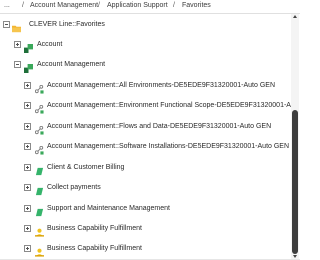 This screenshot has width=320, height=260. Describe the element at coordinates (295, 182) in the screenshot. I see `scrollbar-thumb` at that location.